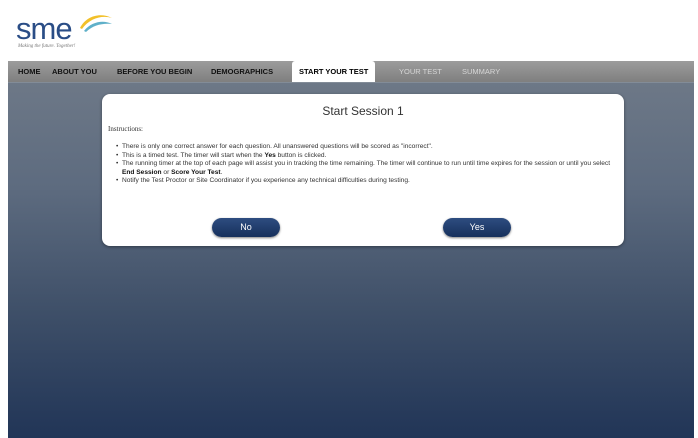  I want to click on logo-tagline: Making the future. Together!, so click(47, 46).